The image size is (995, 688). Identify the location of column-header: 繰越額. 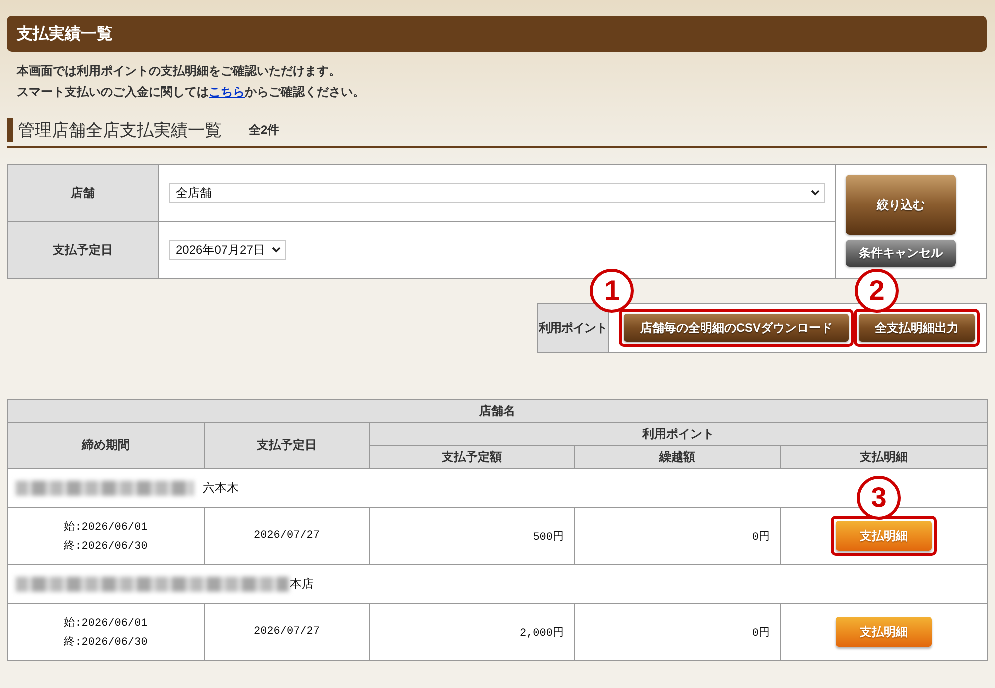
(677, 457).